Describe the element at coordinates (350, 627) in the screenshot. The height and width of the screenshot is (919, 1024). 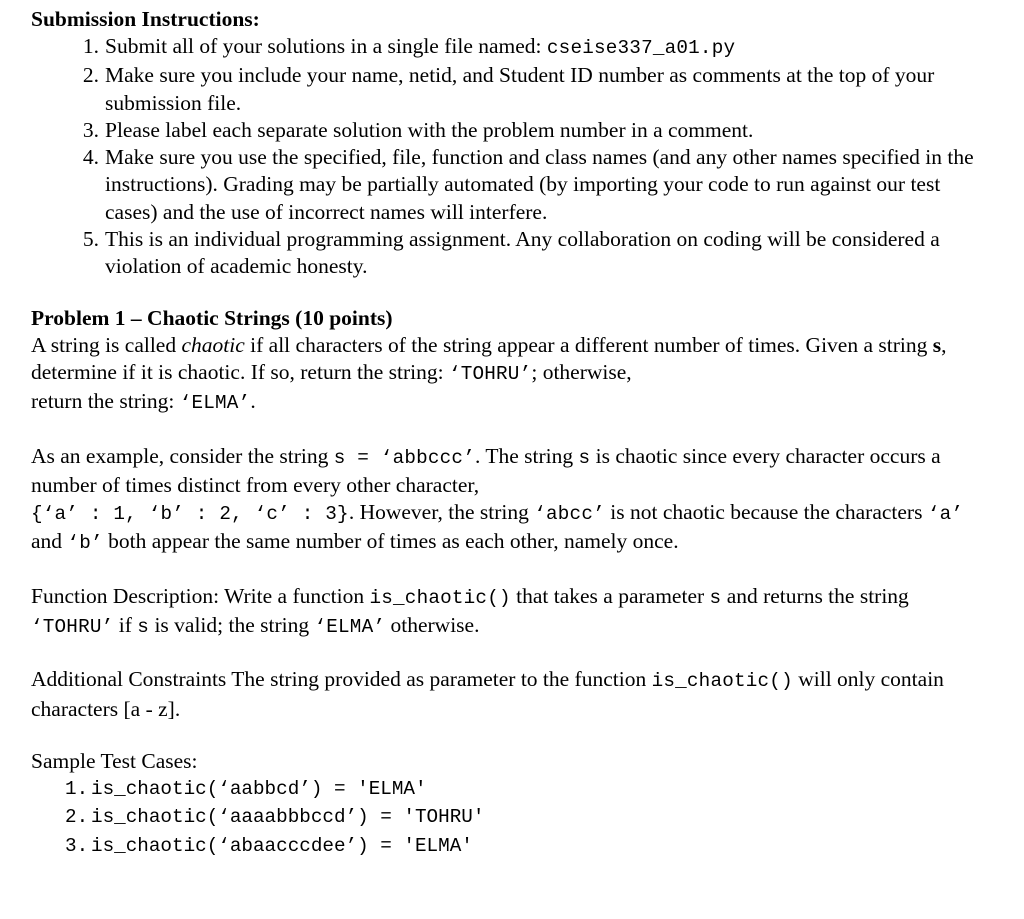
I see `fndesc-code-elma: ‘ELMA’` at that location.